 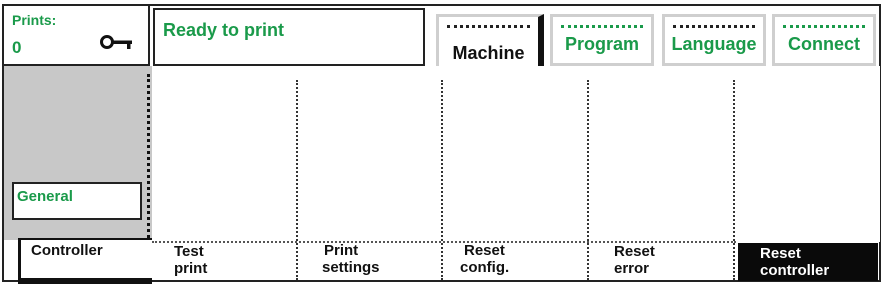 What do you see at coordinates (148, 156) in the screenshot?
I see `left-panel-divider` at bounding box center [148, 156].